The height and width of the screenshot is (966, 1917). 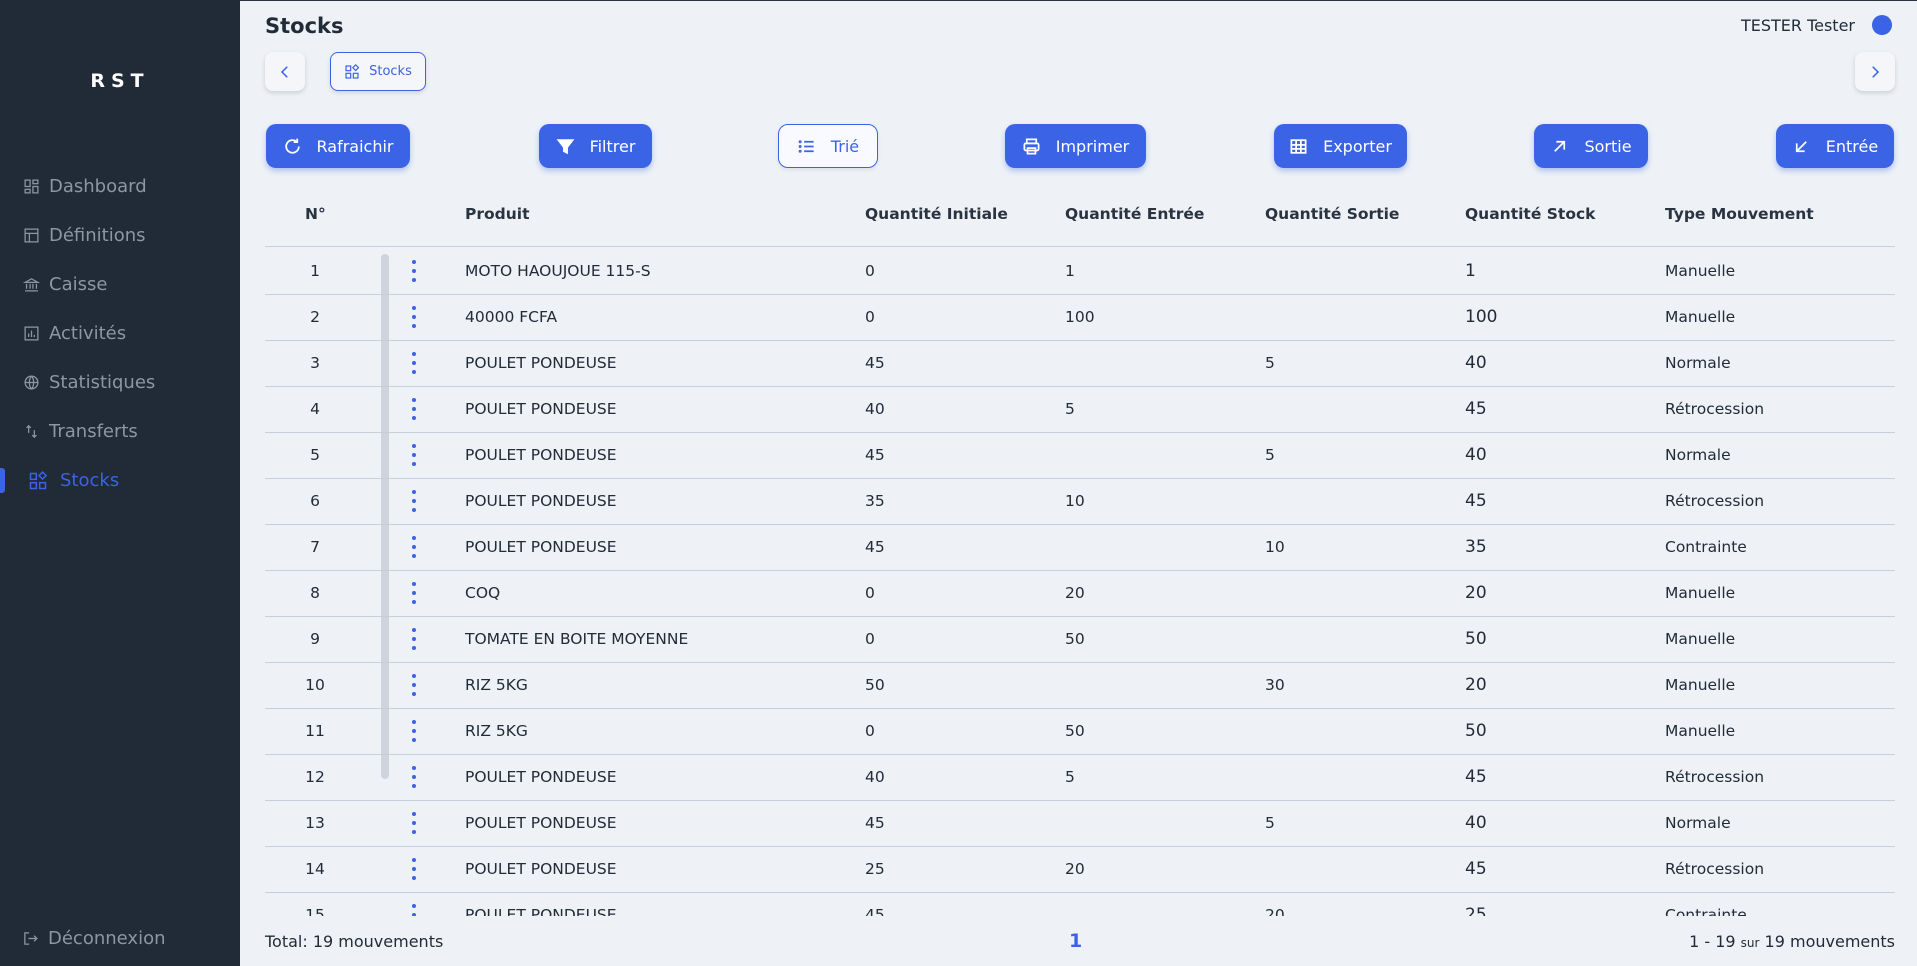 I want to click on user-menu: TESTER Tester, so click(x=1816, y=25).